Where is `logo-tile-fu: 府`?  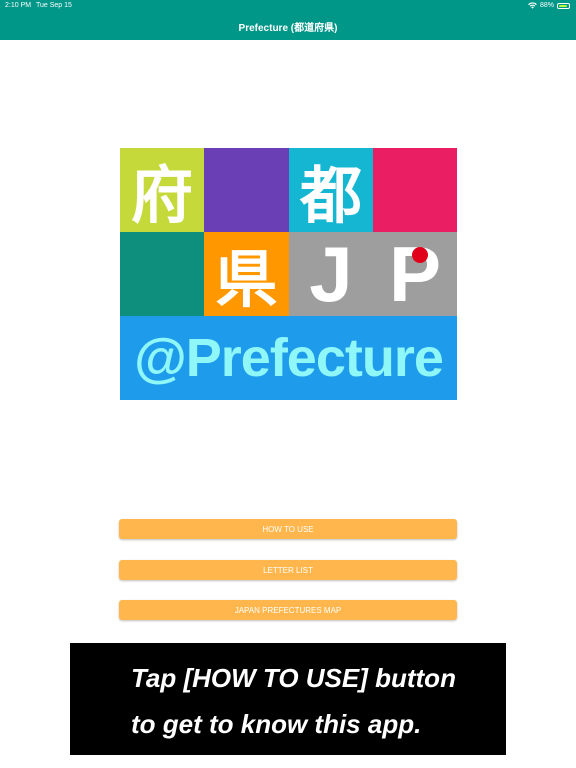
logo-tile-fu: 府 is located at coordinates (162, 190).